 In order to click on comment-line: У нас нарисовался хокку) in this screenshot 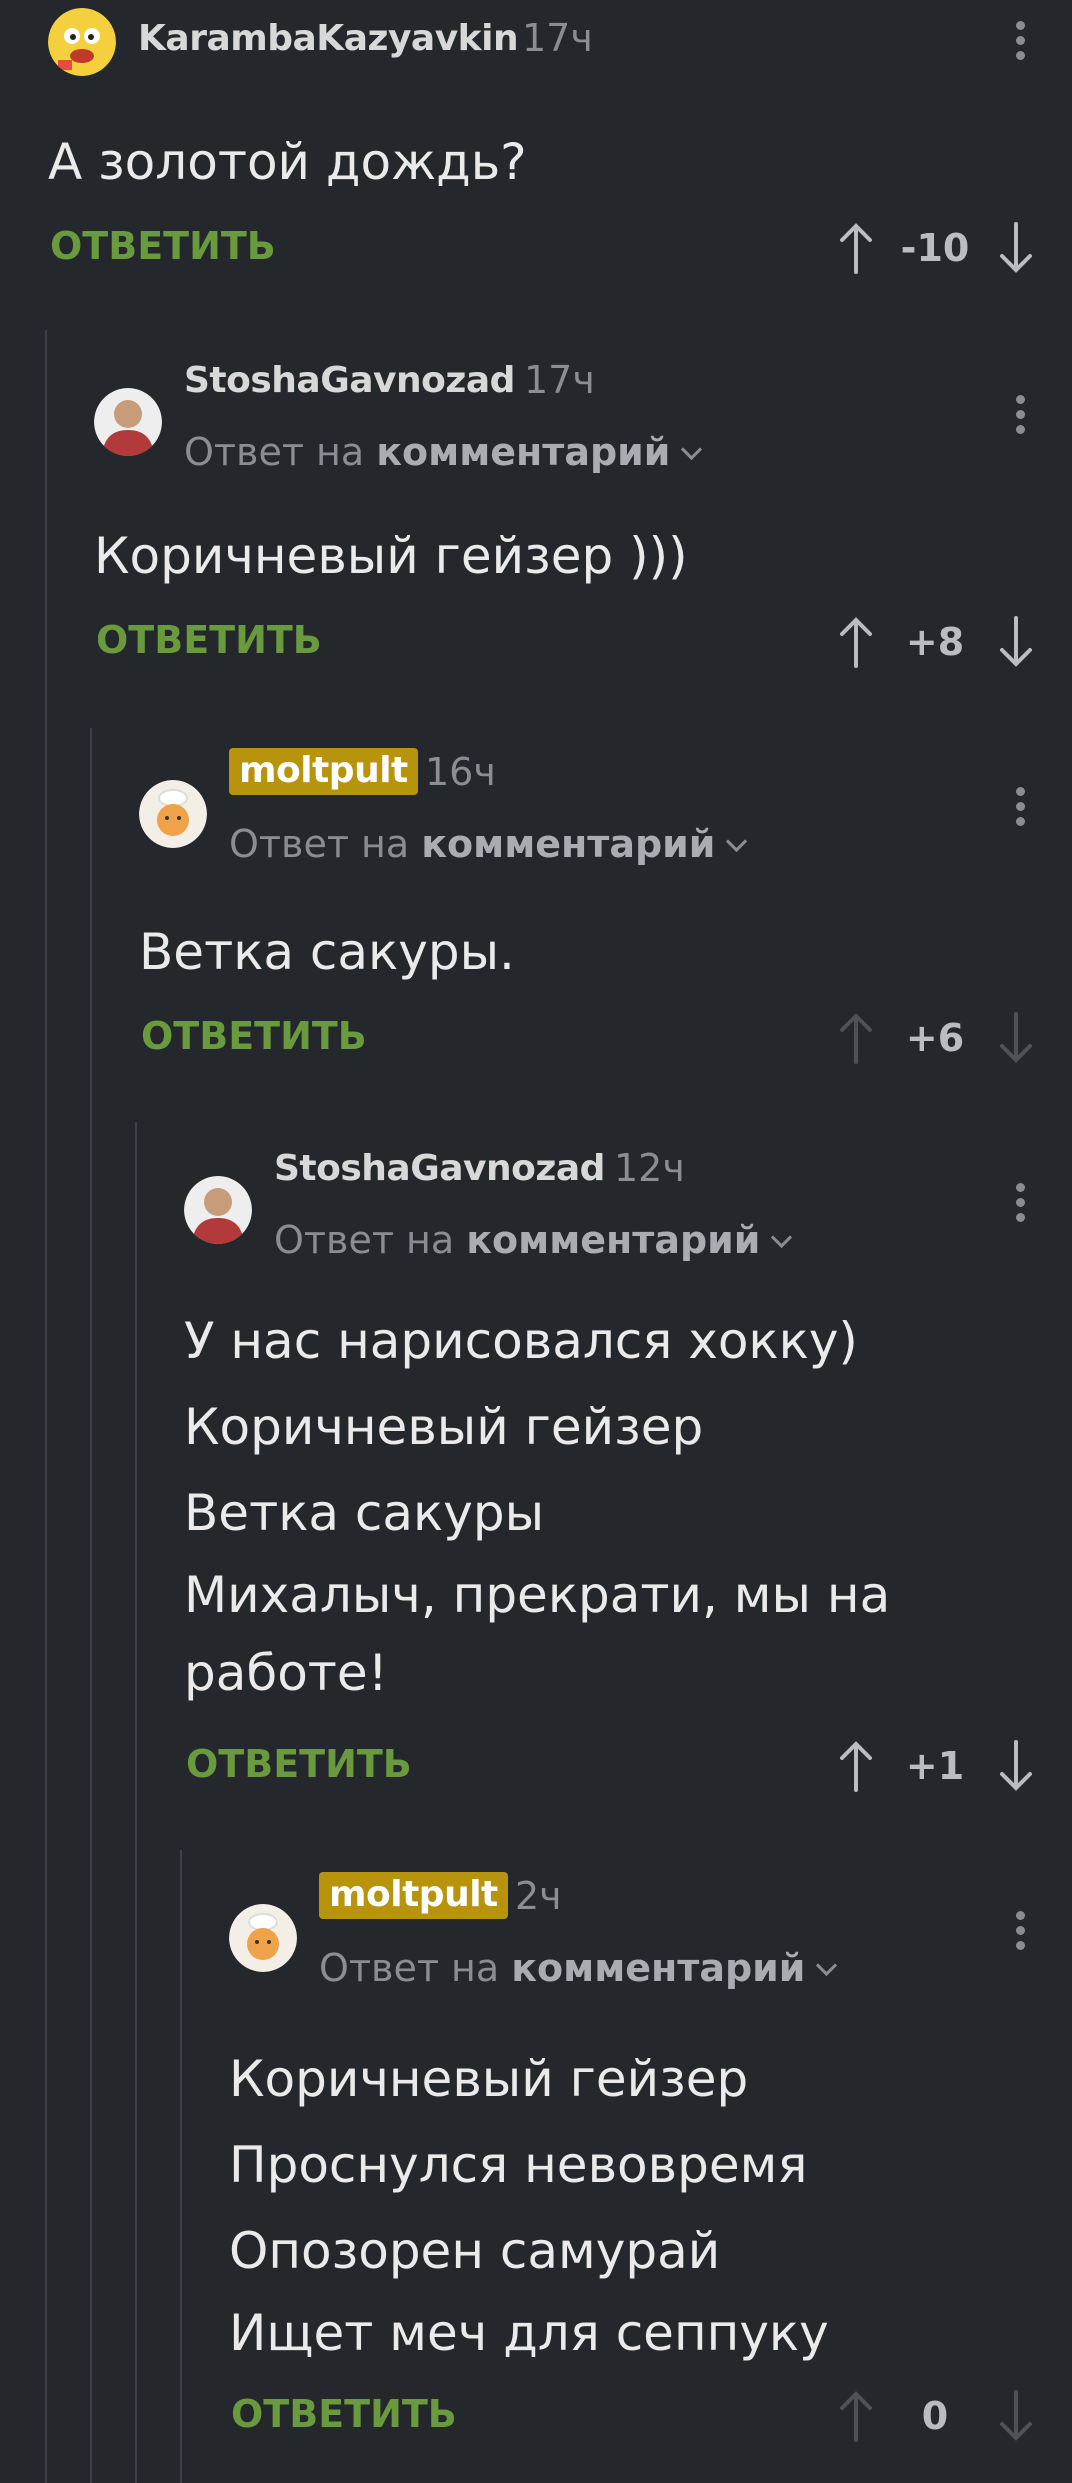, I will do `click(521, 1341)`.